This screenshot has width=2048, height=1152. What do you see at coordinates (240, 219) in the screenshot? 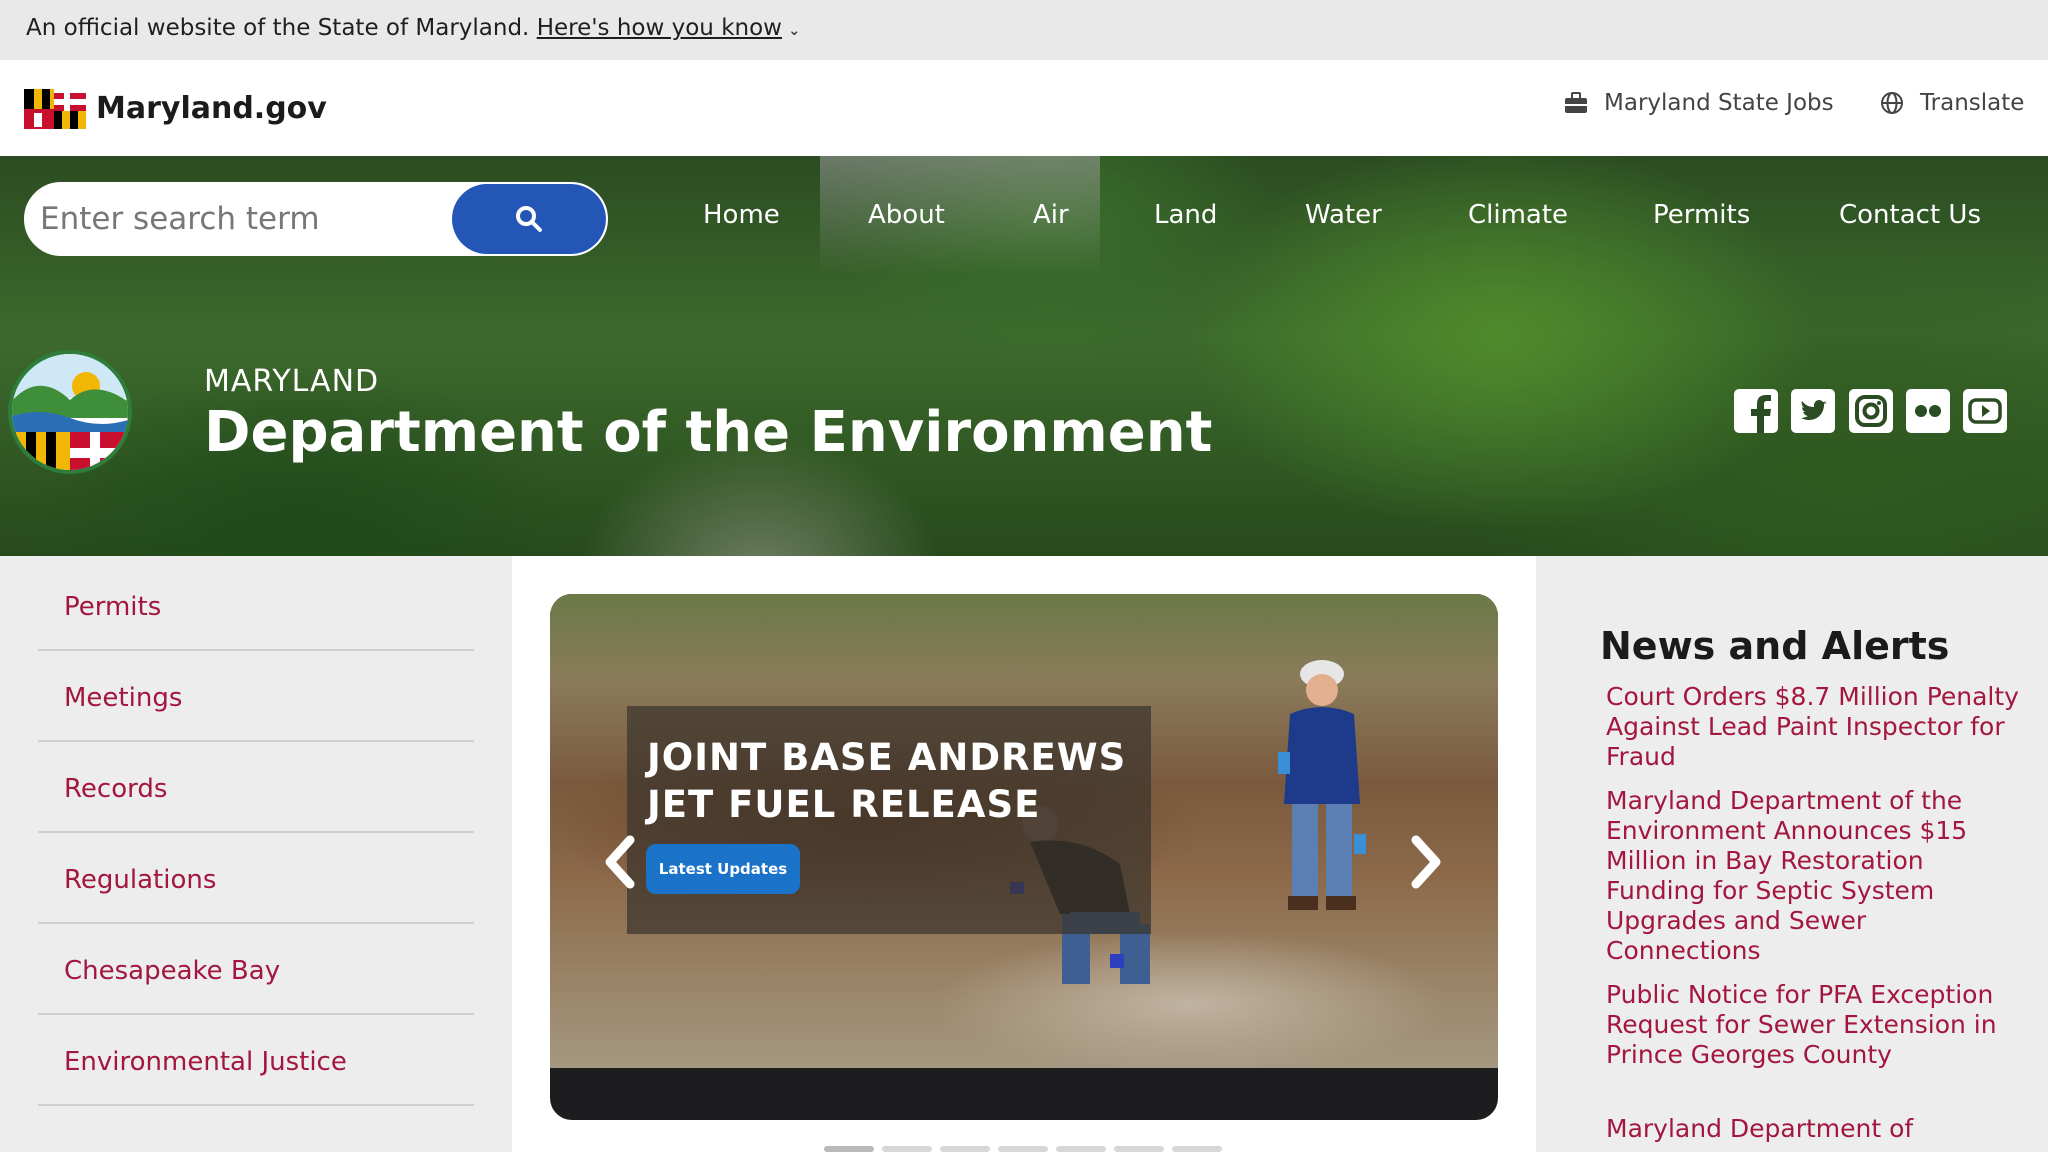
I see `search-input` at bounding box center [240, 219].